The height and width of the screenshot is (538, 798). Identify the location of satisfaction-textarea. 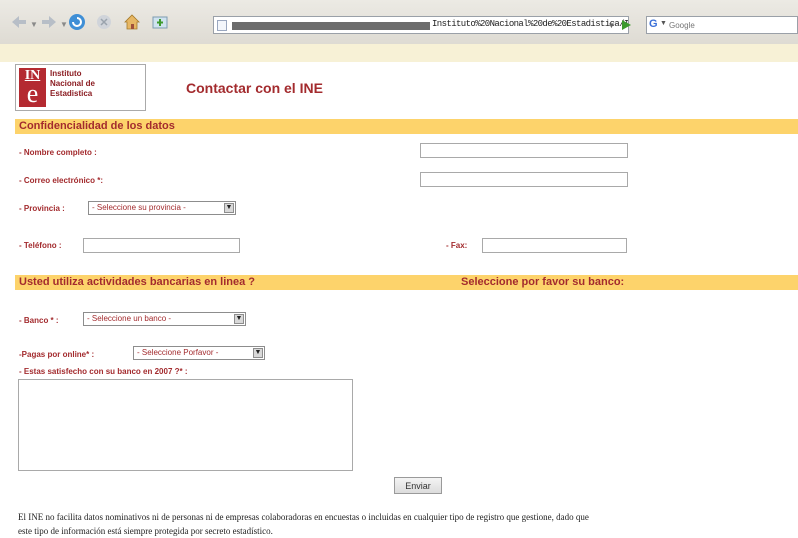
(185, 425).